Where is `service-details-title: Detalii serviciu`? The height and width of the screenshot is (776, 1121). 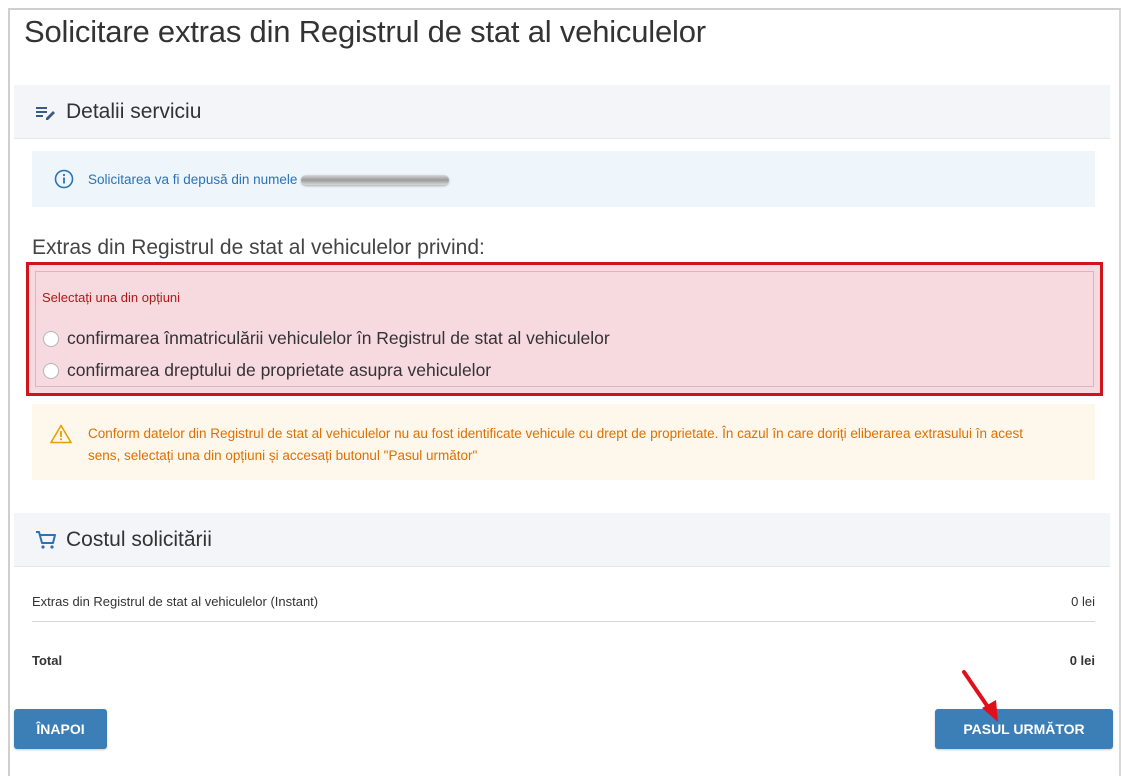
service-details-title: Detalii serviciu is located at coordinates (134, 111).